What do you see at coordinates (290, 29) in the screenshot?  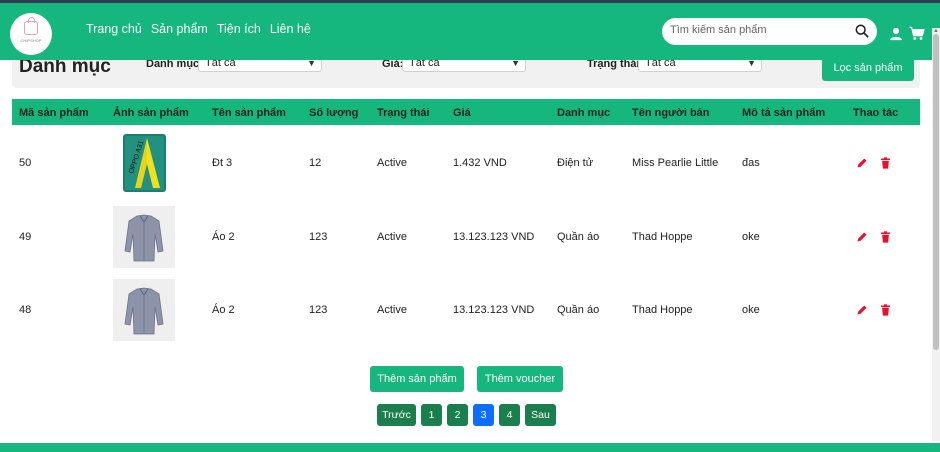 I see `nav-link-contact: Liên hệ` at bounding box center [290, 29].